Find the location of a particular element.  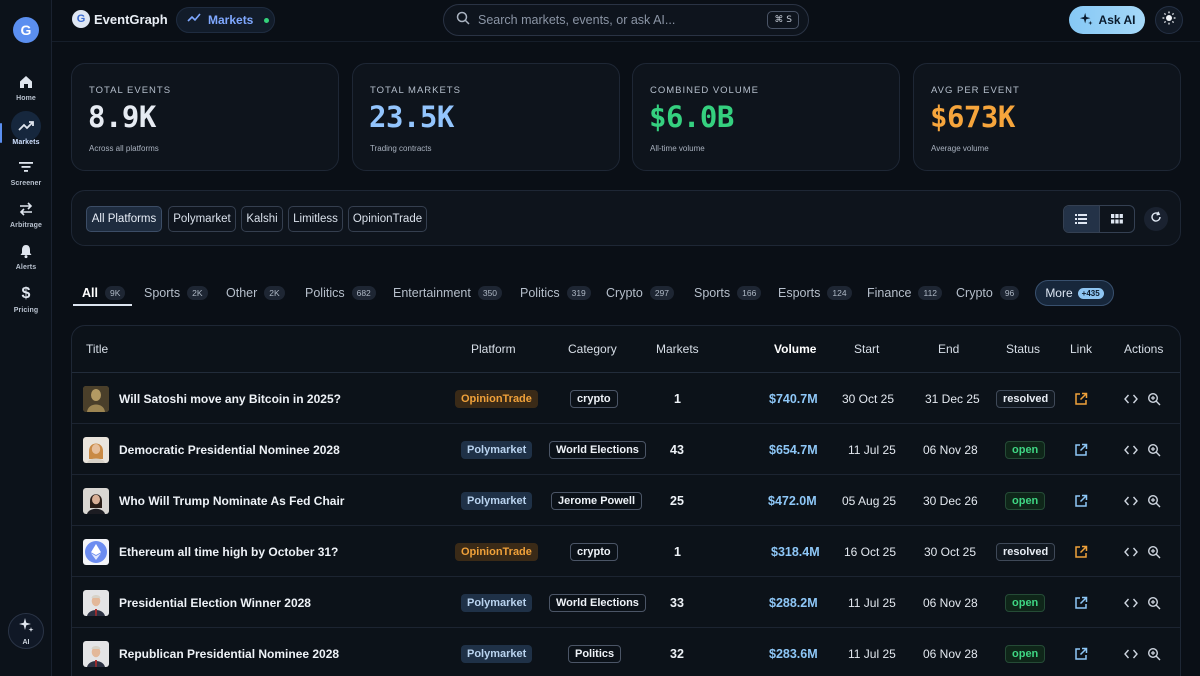

brand: G EventGraph is located at coordinates (120, 19).